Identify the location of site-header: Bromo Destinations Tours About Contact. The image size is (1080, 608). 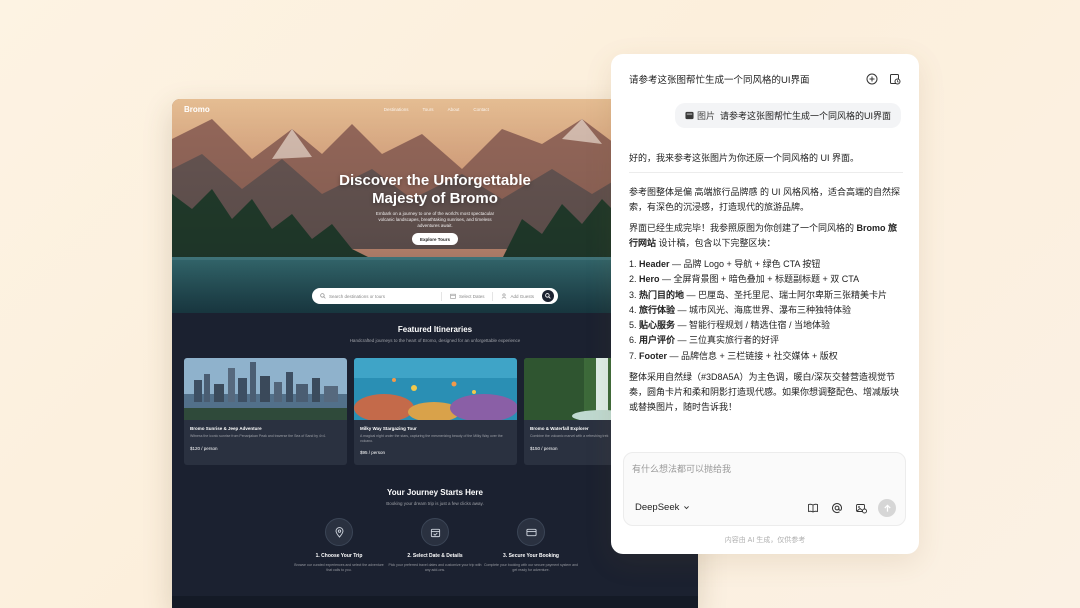
(435, 109).